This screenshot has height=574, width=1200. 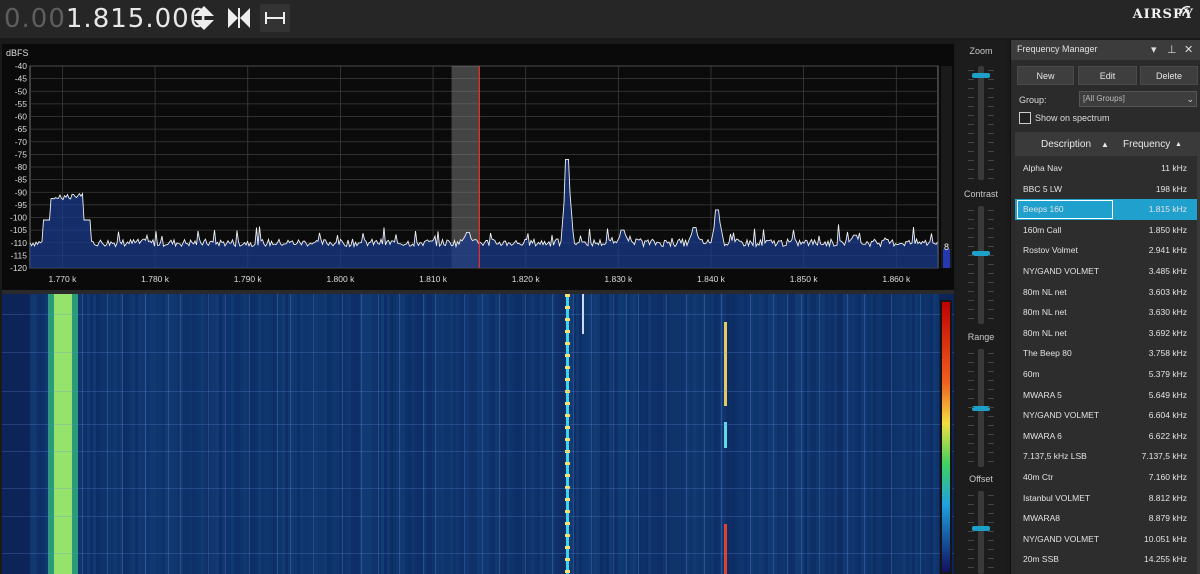 I want to click on table-row: BBC 5 LW 198 kHz, so click(x=1107, y=189).